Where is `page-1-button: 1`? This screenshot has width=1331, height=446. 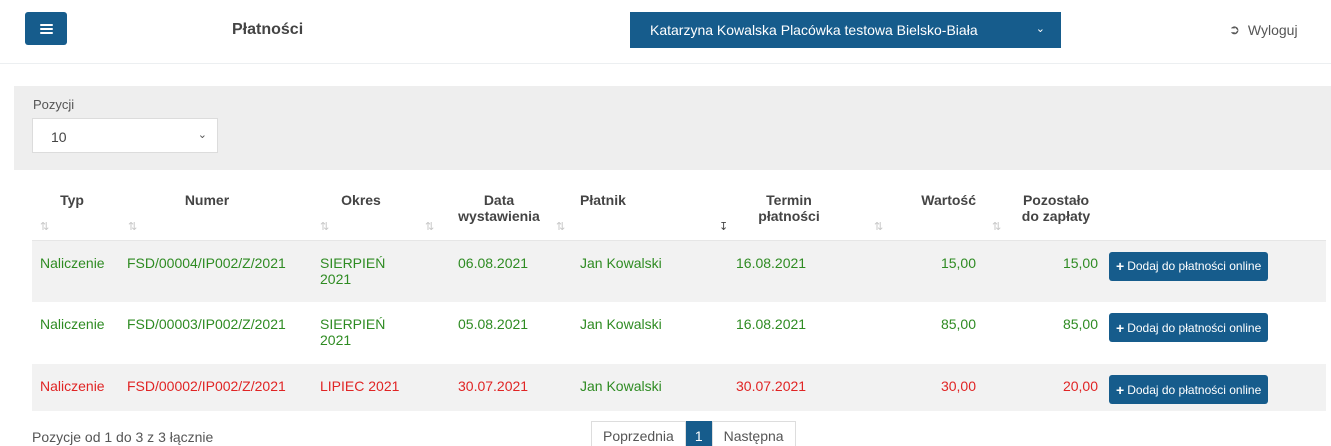 page-1-button: 1 is located at coordinates (698, 433).